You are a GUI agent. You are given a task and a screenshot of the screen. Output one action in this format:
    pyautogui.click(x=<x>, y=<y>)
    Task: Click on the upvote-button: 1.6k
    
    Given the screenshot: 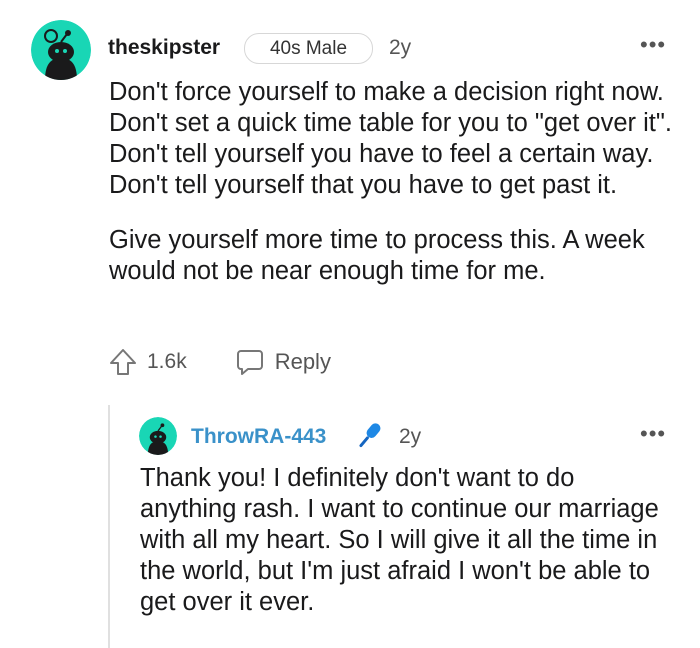 What is the action you would take?
    pyautogui.click(x=147, y=362)
    